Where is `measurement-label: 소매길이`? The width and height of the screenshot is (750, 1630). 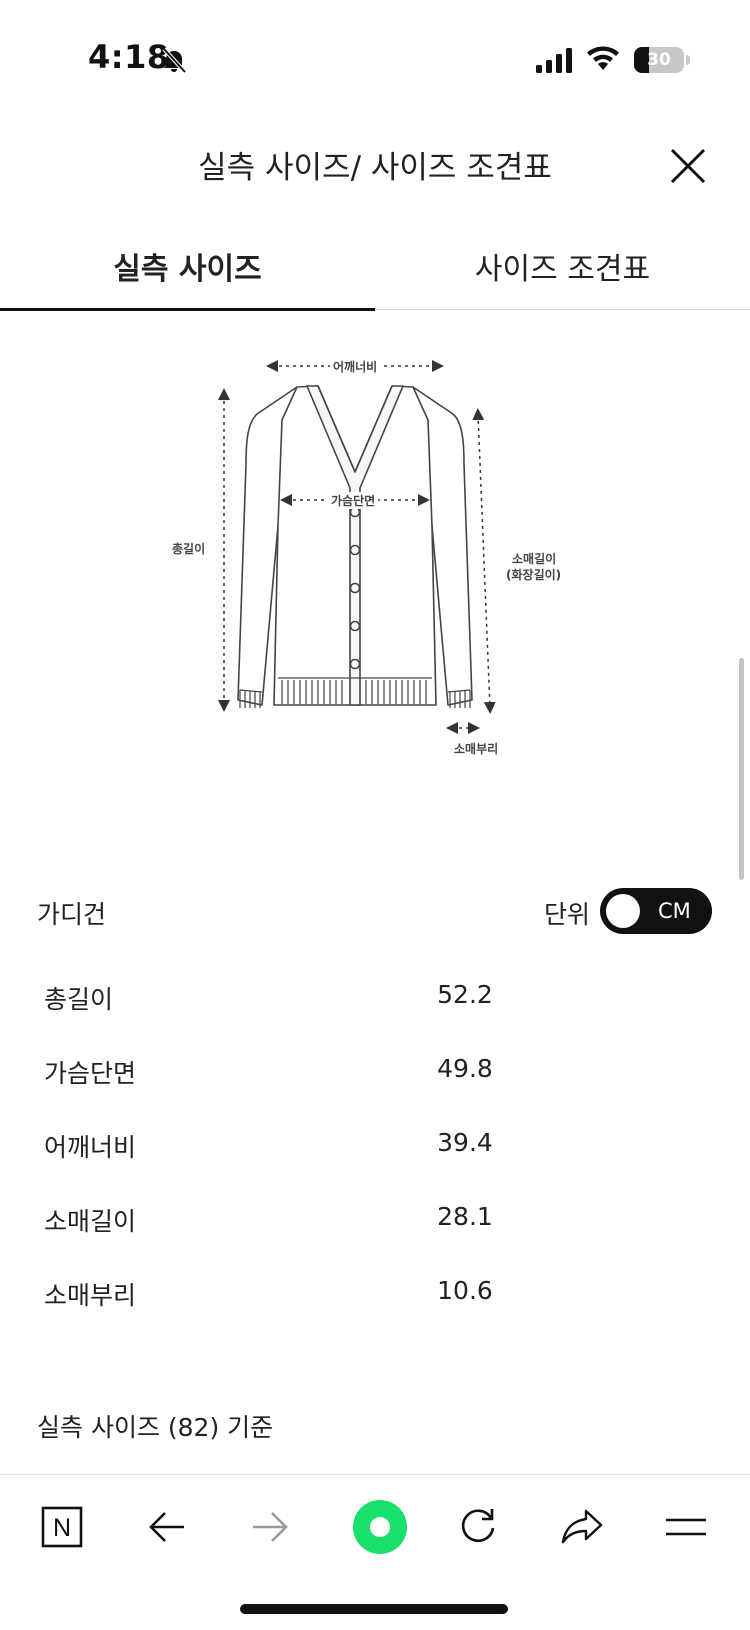 measurement-label: 소매길이 is located at coordinates (90, 1221).